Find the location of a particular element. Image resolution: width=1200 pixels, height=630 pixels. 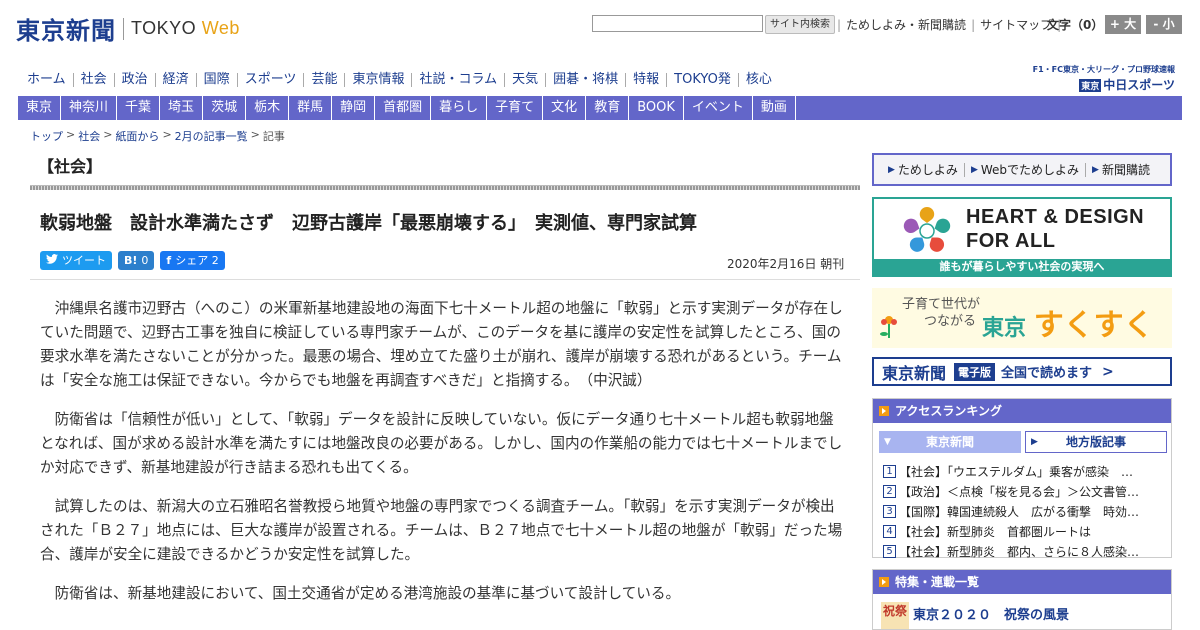

nav-item-home: ホーム is located at coordinates (47, 80).